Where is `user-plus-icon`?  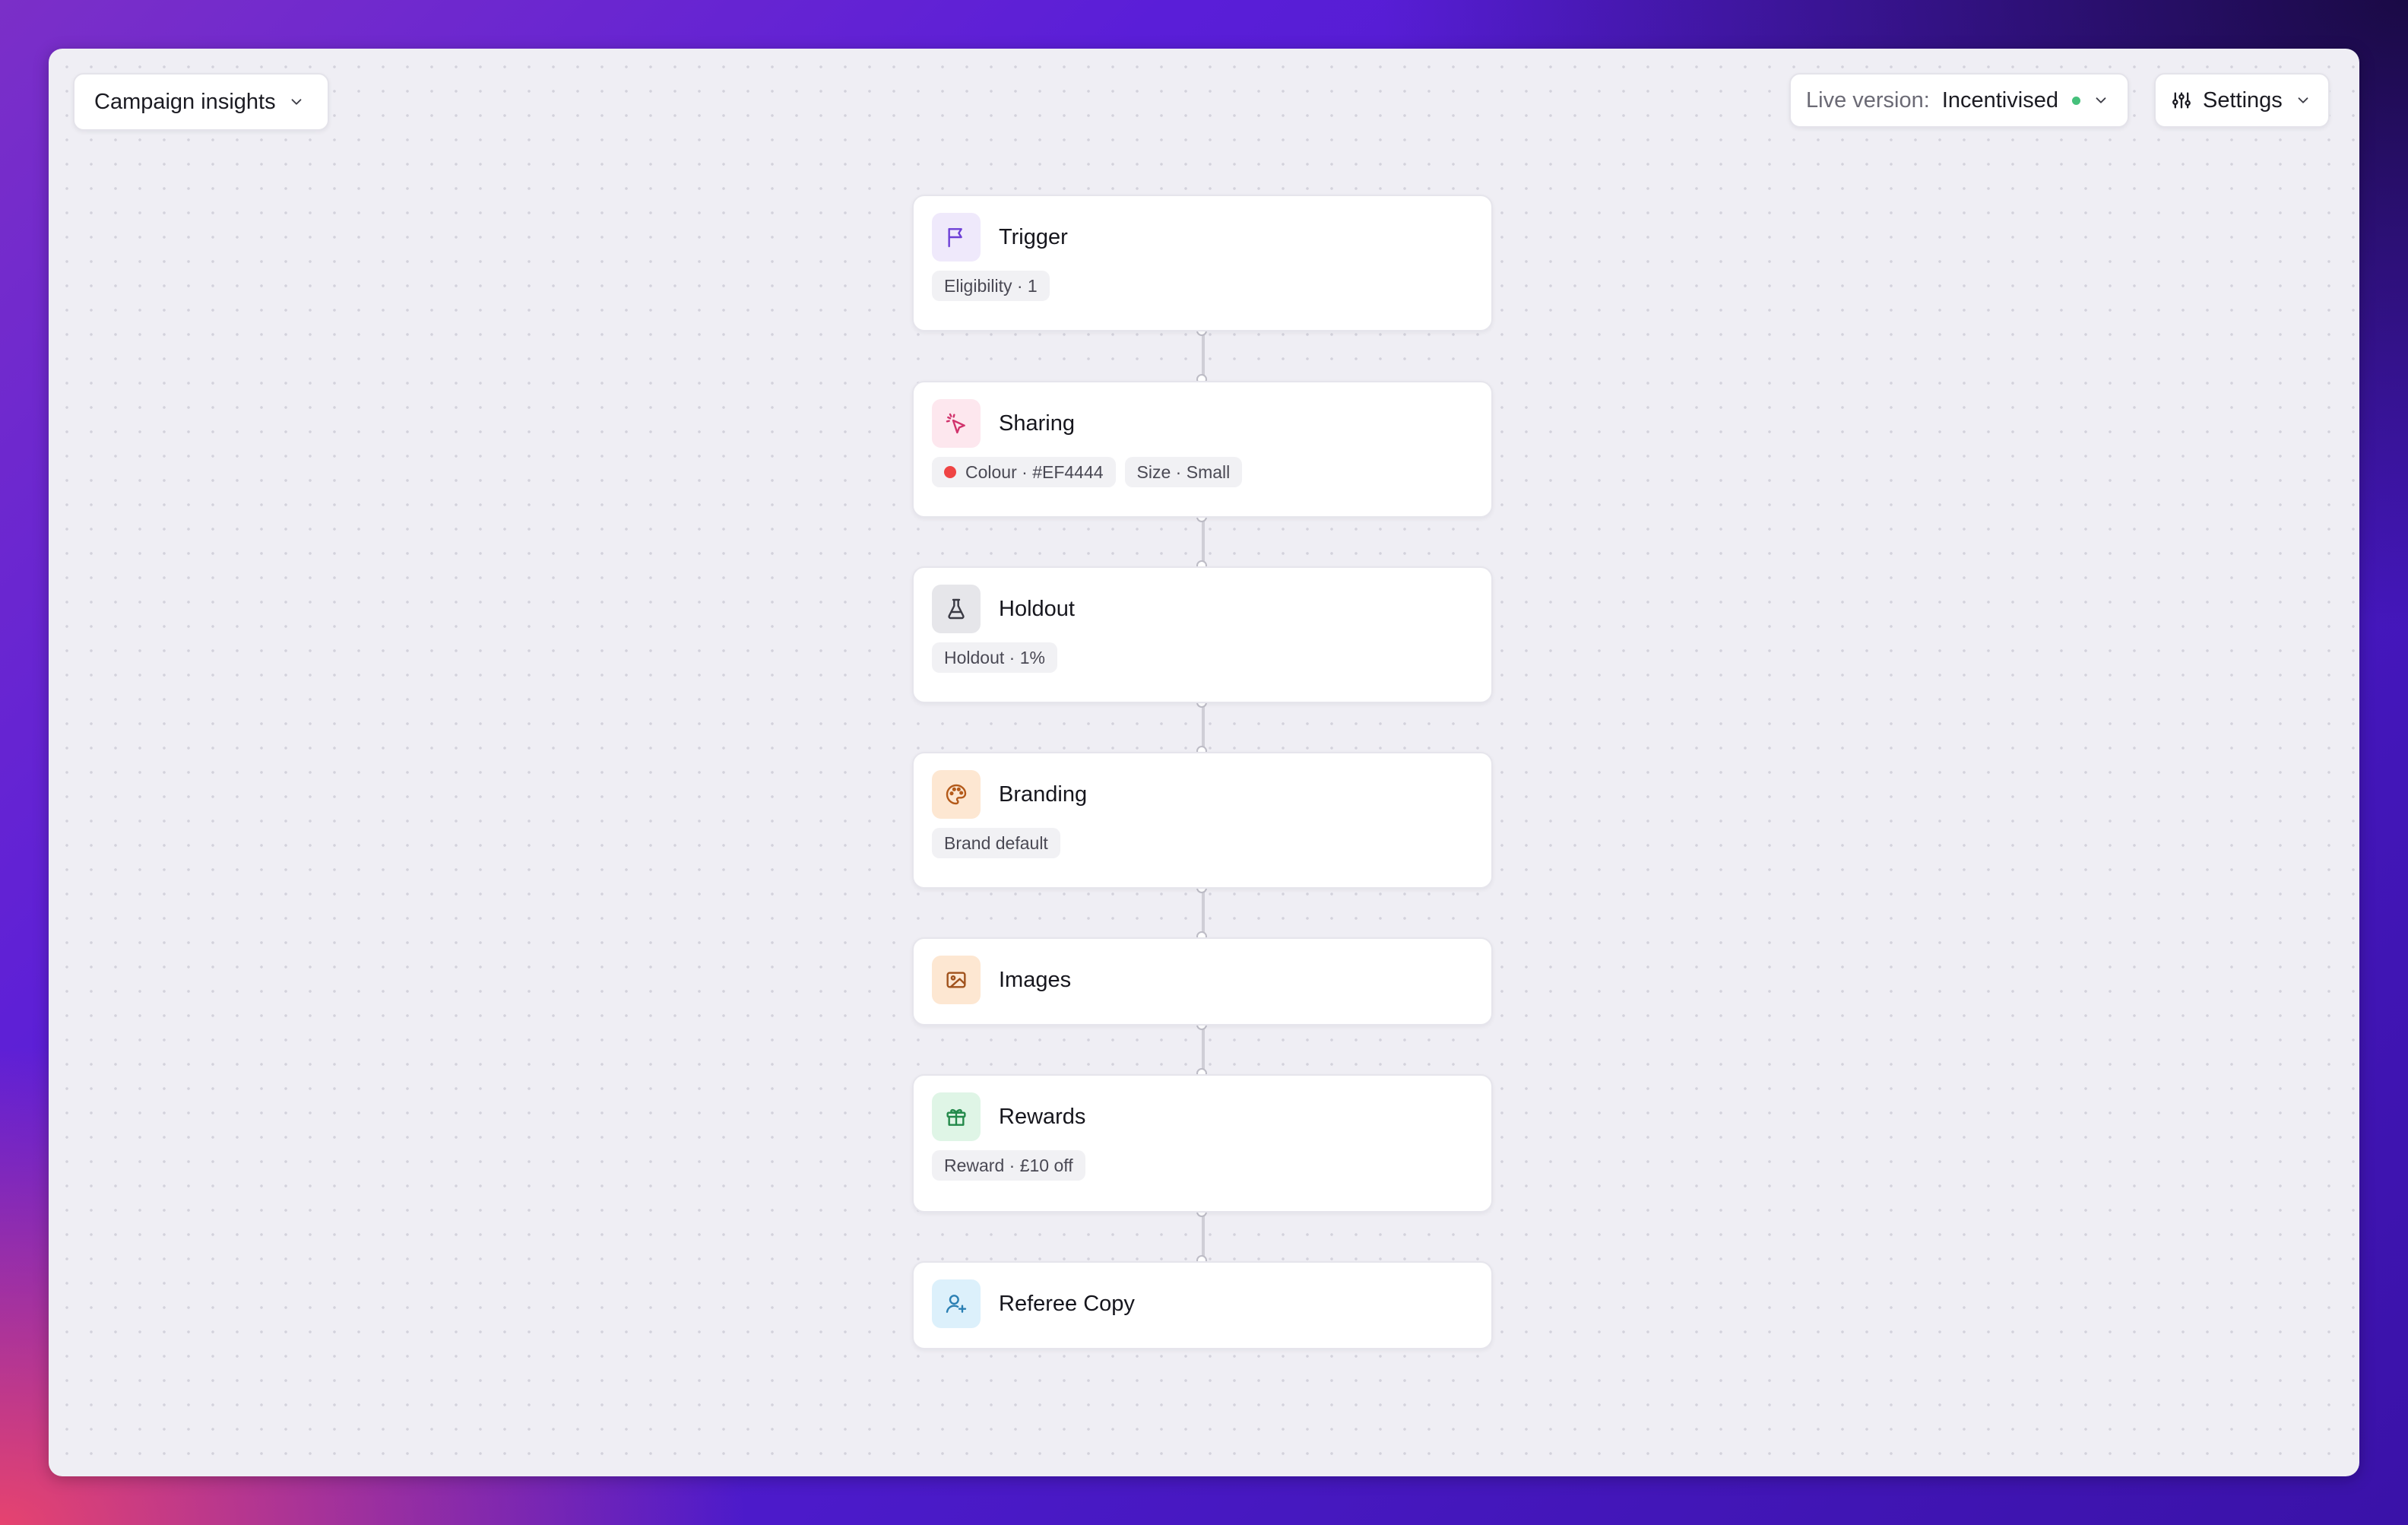
user-plus-icon is located at coordinates (956, 1304).